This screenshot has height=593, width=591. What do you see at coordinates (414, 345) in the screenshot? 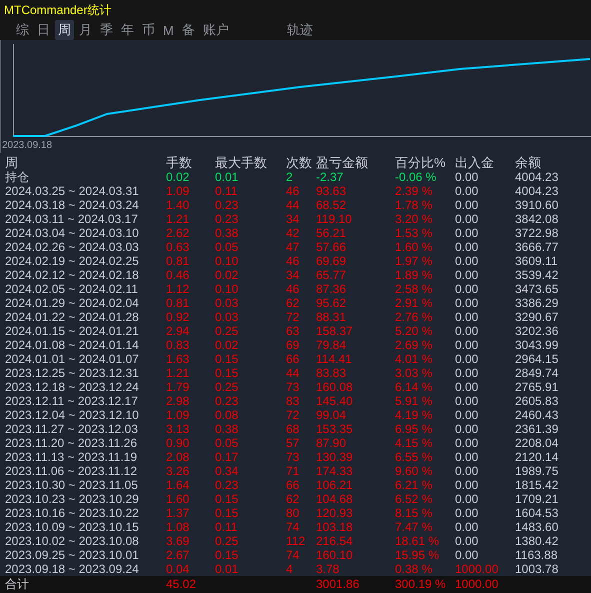
I see `table-cell-text: 2.69 %` at bounding box center [414, 345].